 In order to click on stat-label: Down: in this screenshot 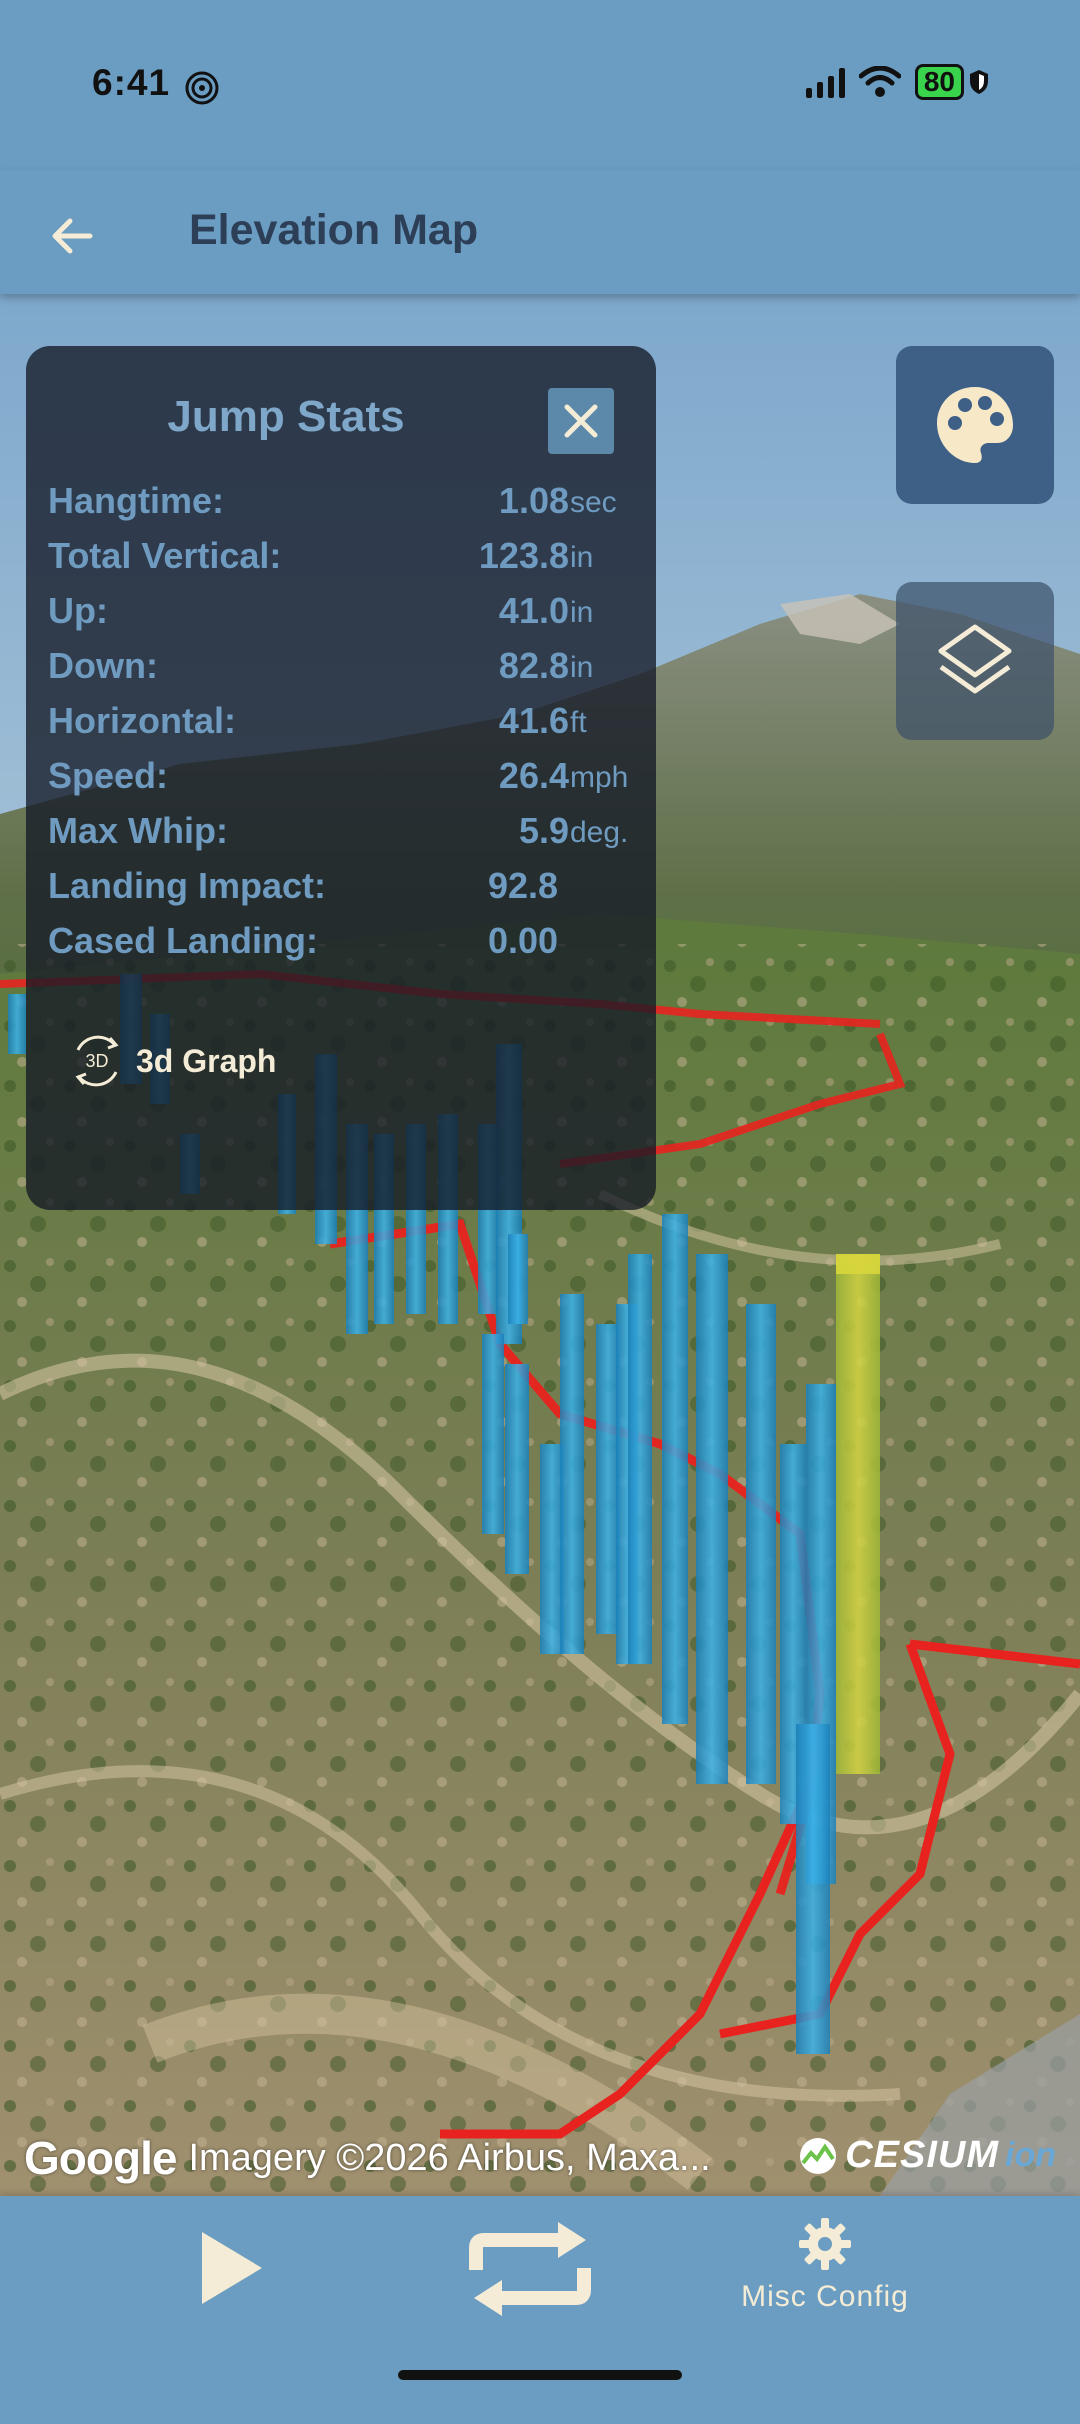, I will do `click(103, 665)`.